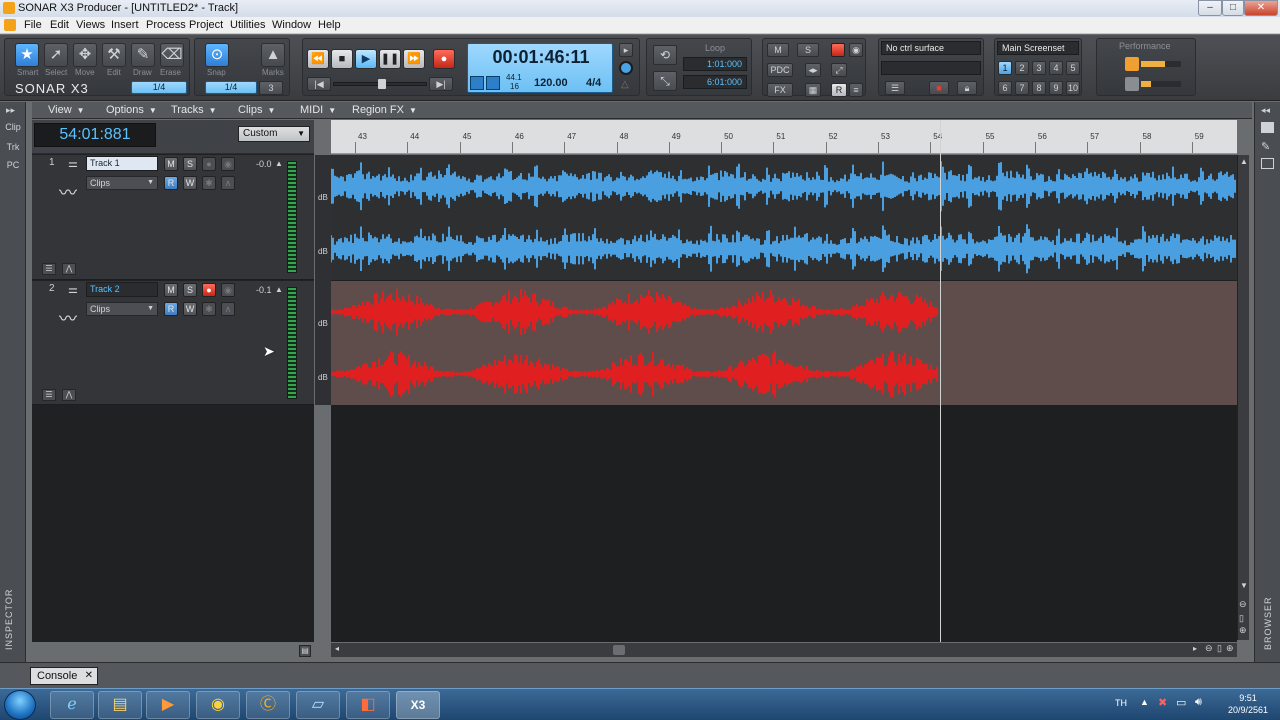 This screenshot has height=720, width=1280. Describe the element at coordinates (493, 83) in the screenshot. I see `click-icon` at that location.